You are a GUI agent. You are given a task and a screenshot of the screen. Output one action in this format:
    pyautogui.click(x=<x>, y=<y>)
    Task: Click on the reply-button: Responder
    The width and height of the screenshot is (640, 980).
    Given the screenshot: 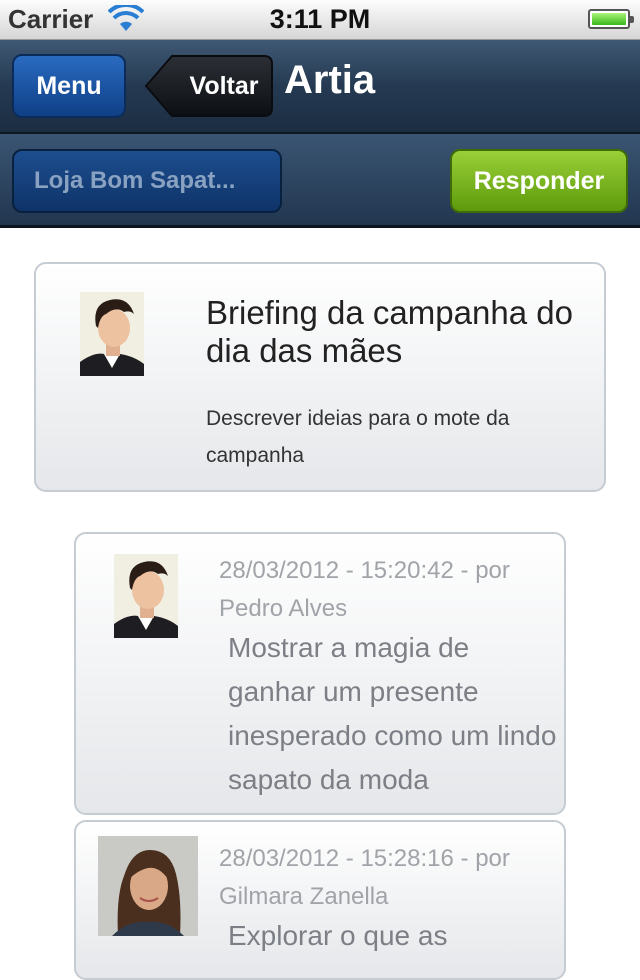 What is the action you would take?
    pyautogui.click(x=539, y=181)
    